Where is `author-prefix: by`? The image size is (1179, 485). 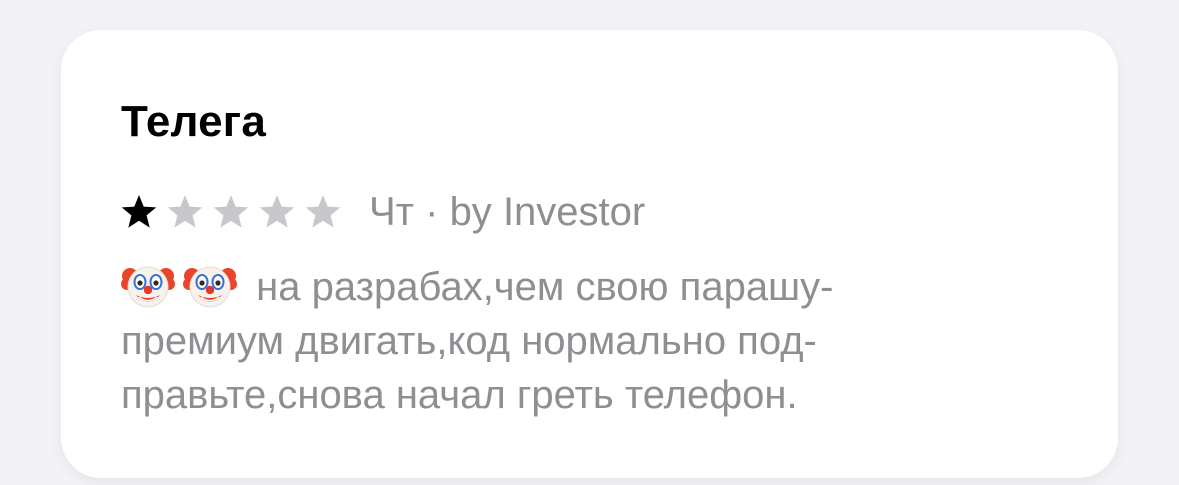
author-prefix: by is located at coordinates (470, 212).